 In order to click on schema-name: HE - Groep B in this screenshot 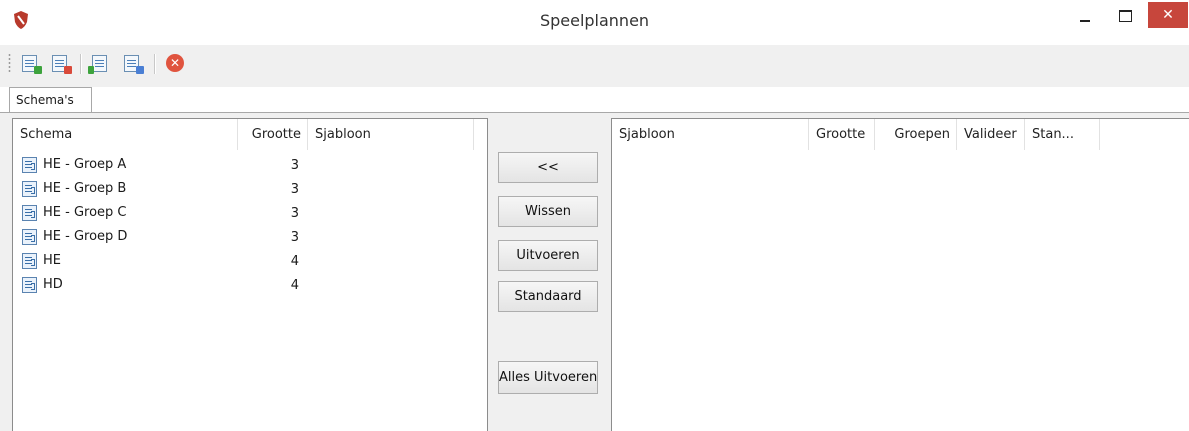, I will do `click(85, 188)`.